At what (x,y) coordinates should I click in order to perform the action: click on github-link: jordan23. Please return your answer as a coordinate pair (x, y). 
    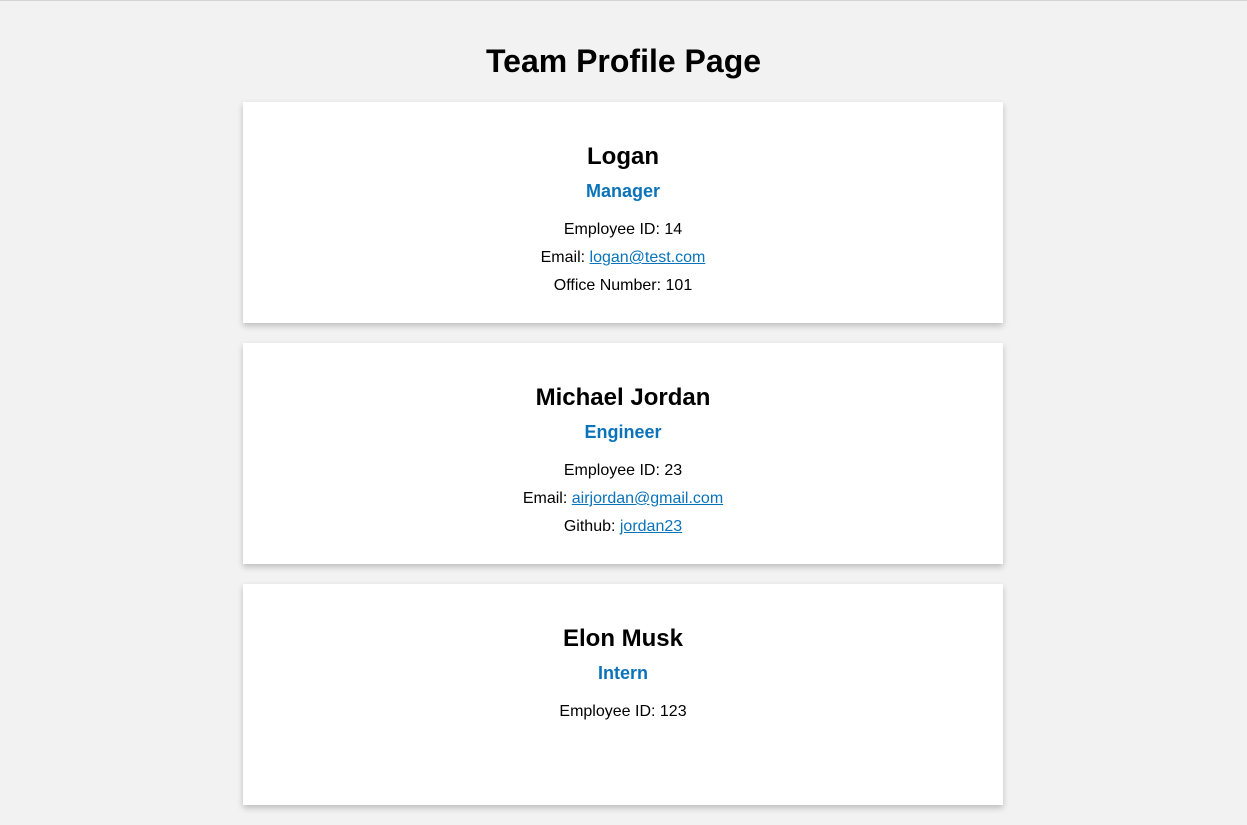
    Looking at the image, I should click on (651, 526).